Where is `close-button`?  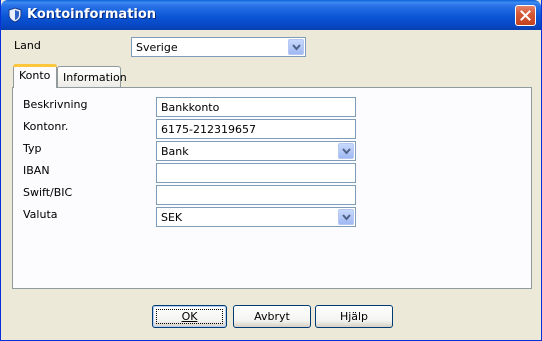
close-button is located at coordinates (525, 15).